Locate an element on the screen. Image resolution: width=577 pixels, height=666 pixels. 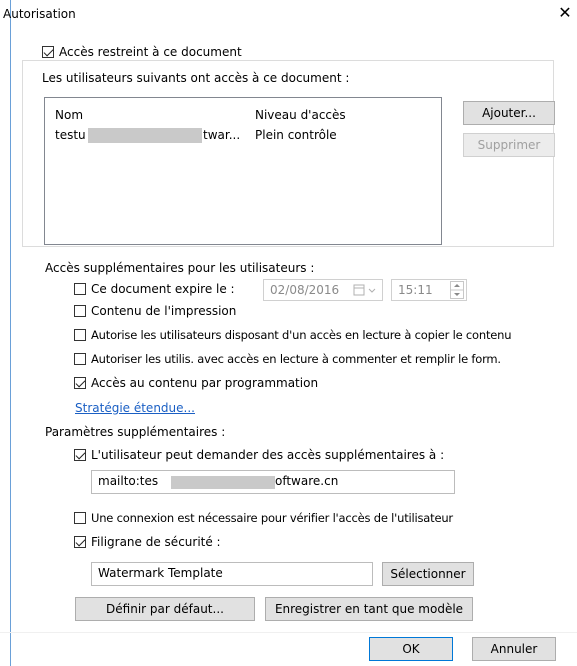
expire-date-field: 02/08/2016 is located at coordinates (323, 290).